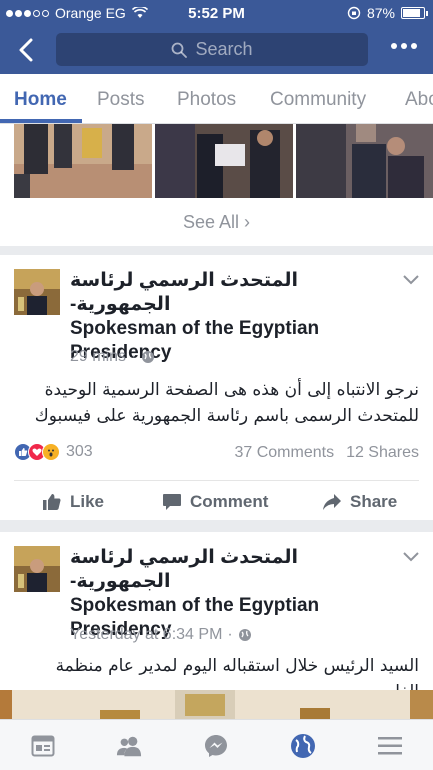  I want to click on orientation-lock-icon, so click(354, 13).